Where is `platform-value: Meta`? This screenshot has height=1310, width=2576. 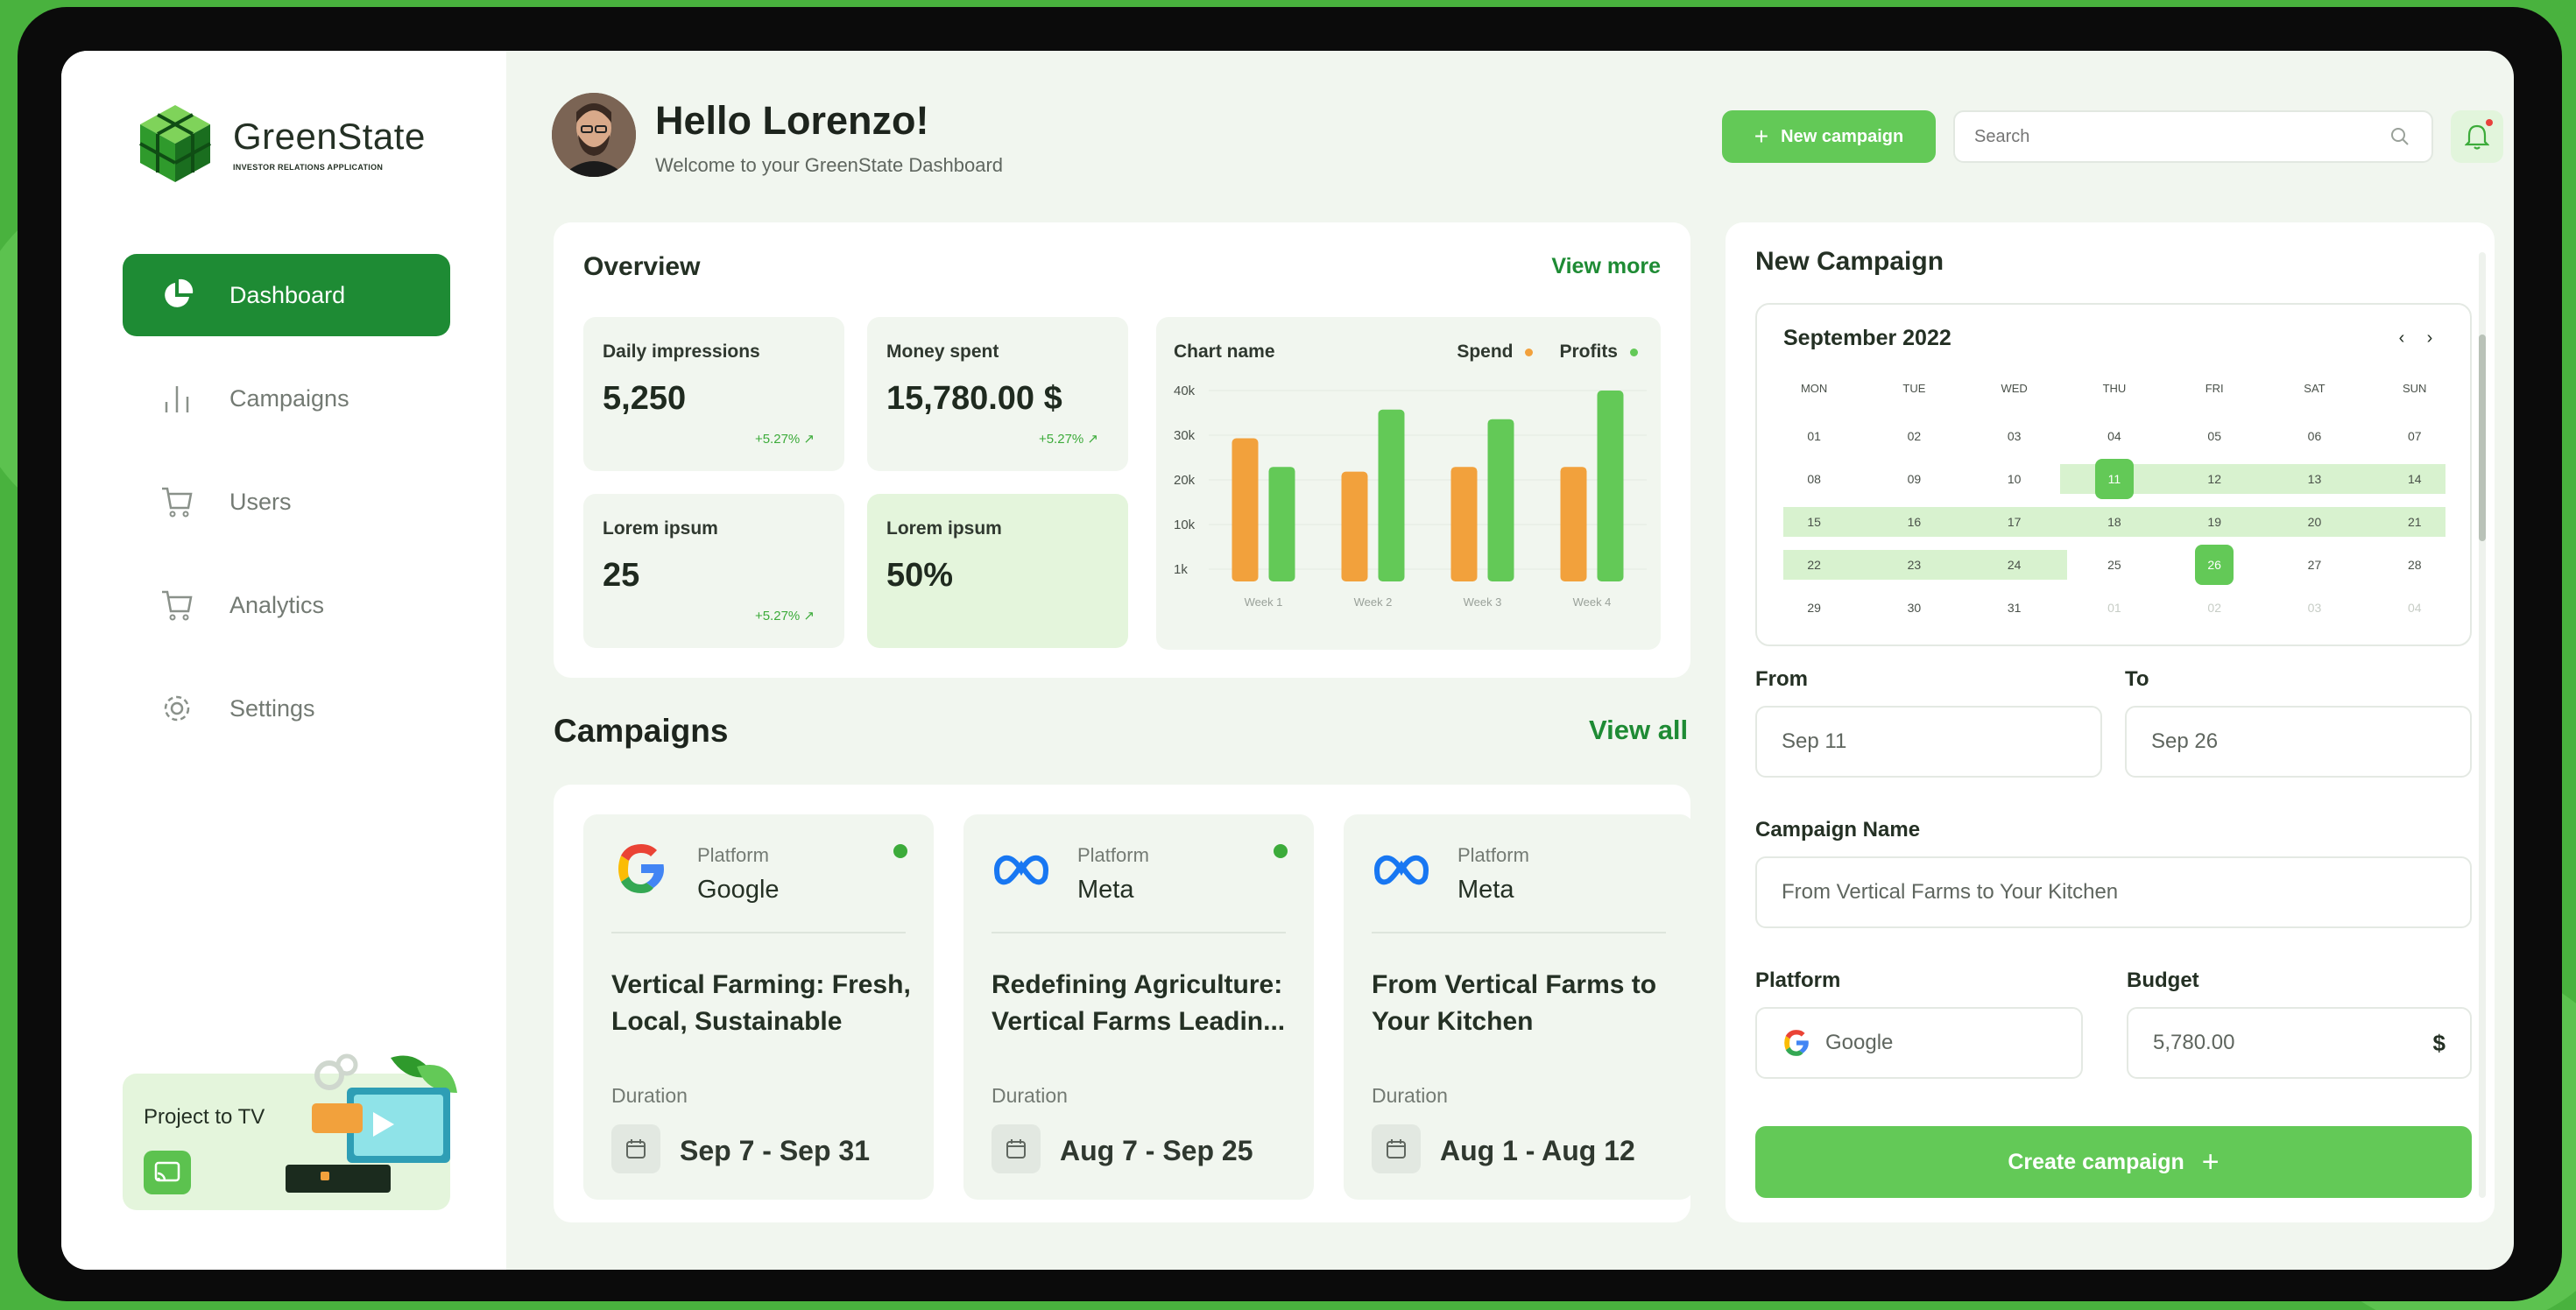
platform-value: Meta is located at coordinates (1485, 890).